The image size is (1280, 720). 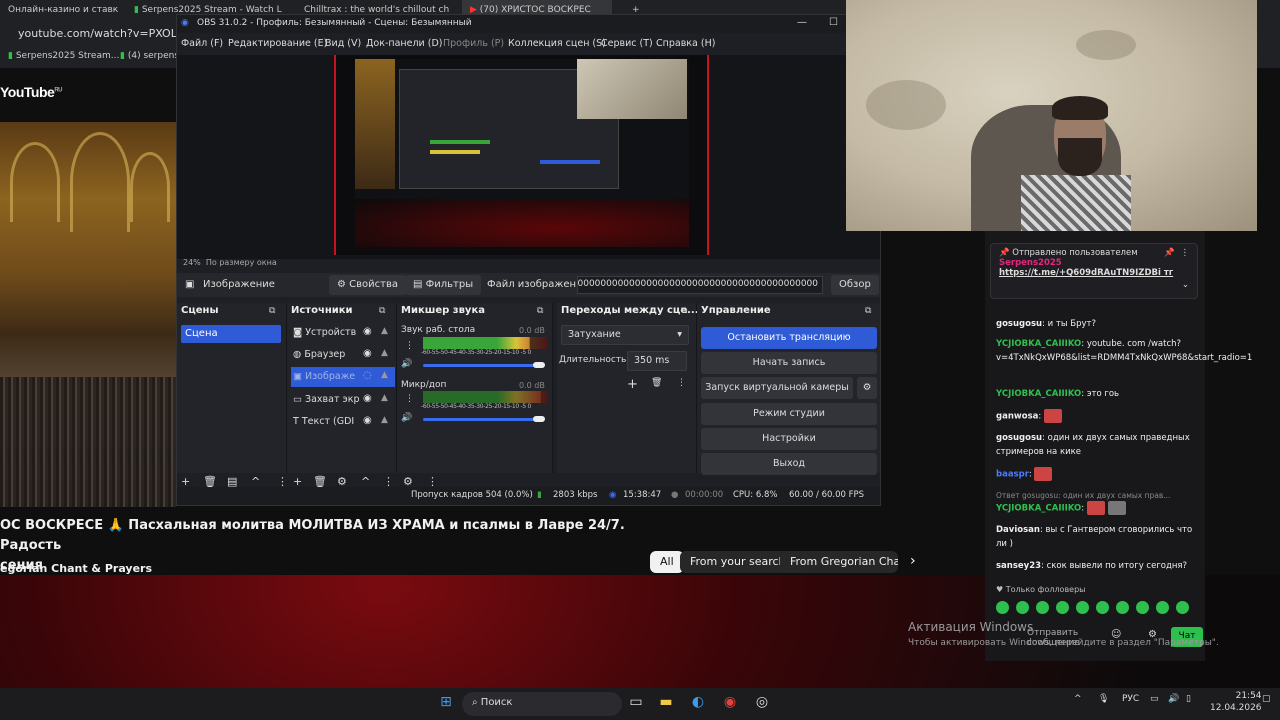 What do you see at coordinates (404, 43) in the screenshot?
I see `menu-docks: Док-панели (D)` at bounding box center [404, 43].